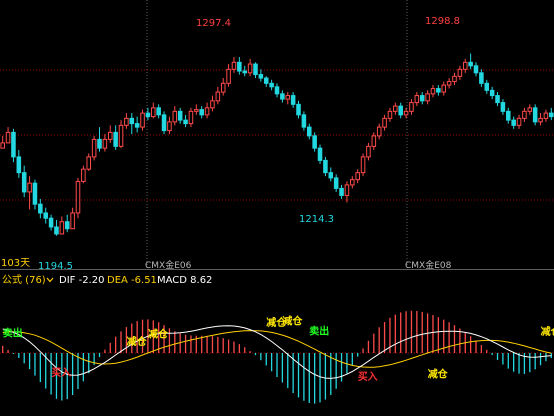 Image resolution: width=554 pixels, height=416 pixels. What do you see at coordinates (168, 265) in the screenshot?
I see `contract-label-1: CMX金E06` at bounding box center [168, 265].